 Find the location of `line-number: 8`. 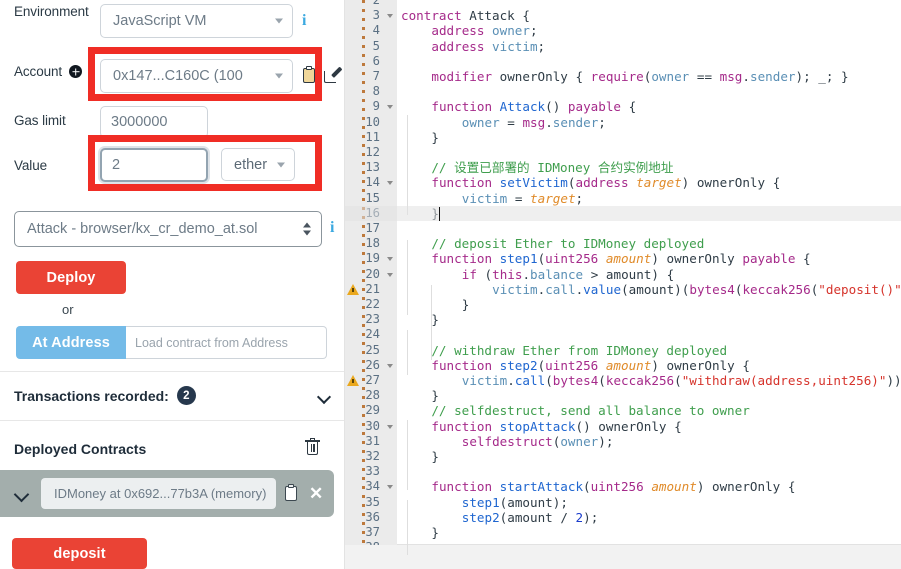

line-number: 8 is located at coordinates (376, 91).